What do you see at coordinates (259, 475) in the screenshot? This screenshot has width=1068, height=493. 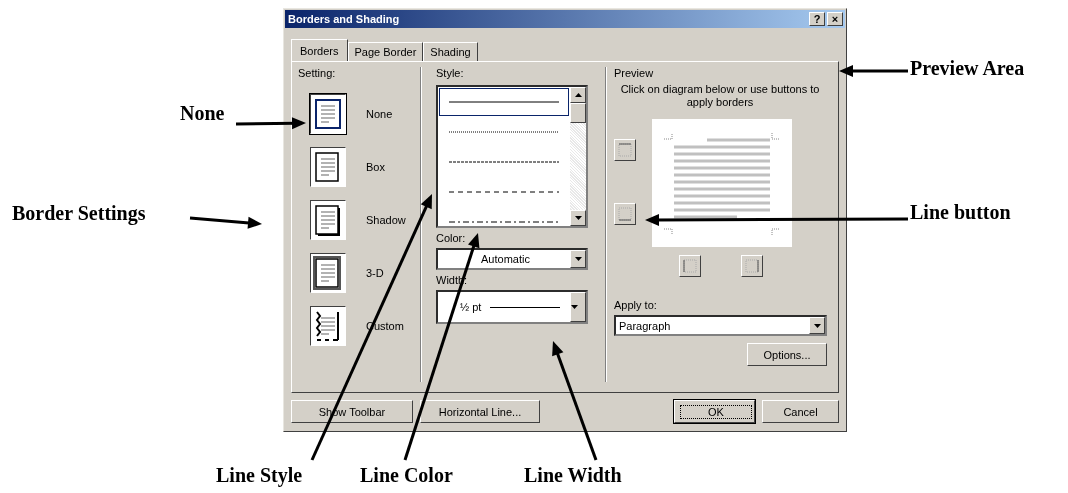 I see `annotation-label: Line Style` at bounding box center [259, 475].